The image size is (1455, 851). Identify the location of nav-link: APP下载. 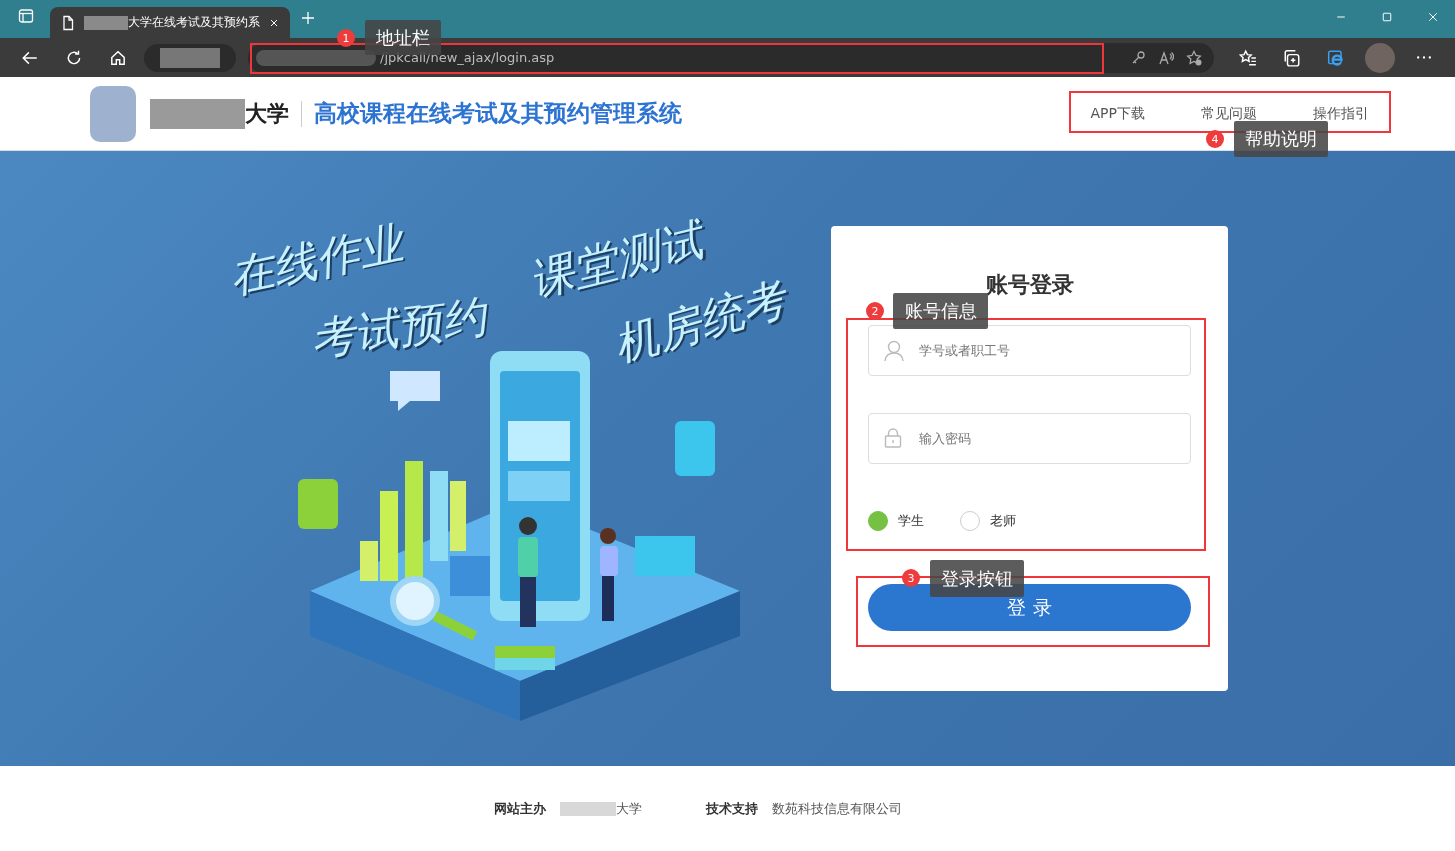
(1117, 113).